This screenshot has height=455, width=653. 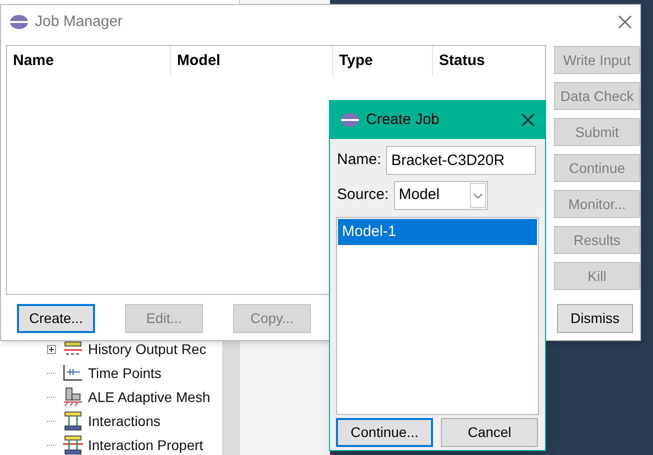 I want to click on interaction-icon, so click(x=73, y=421).